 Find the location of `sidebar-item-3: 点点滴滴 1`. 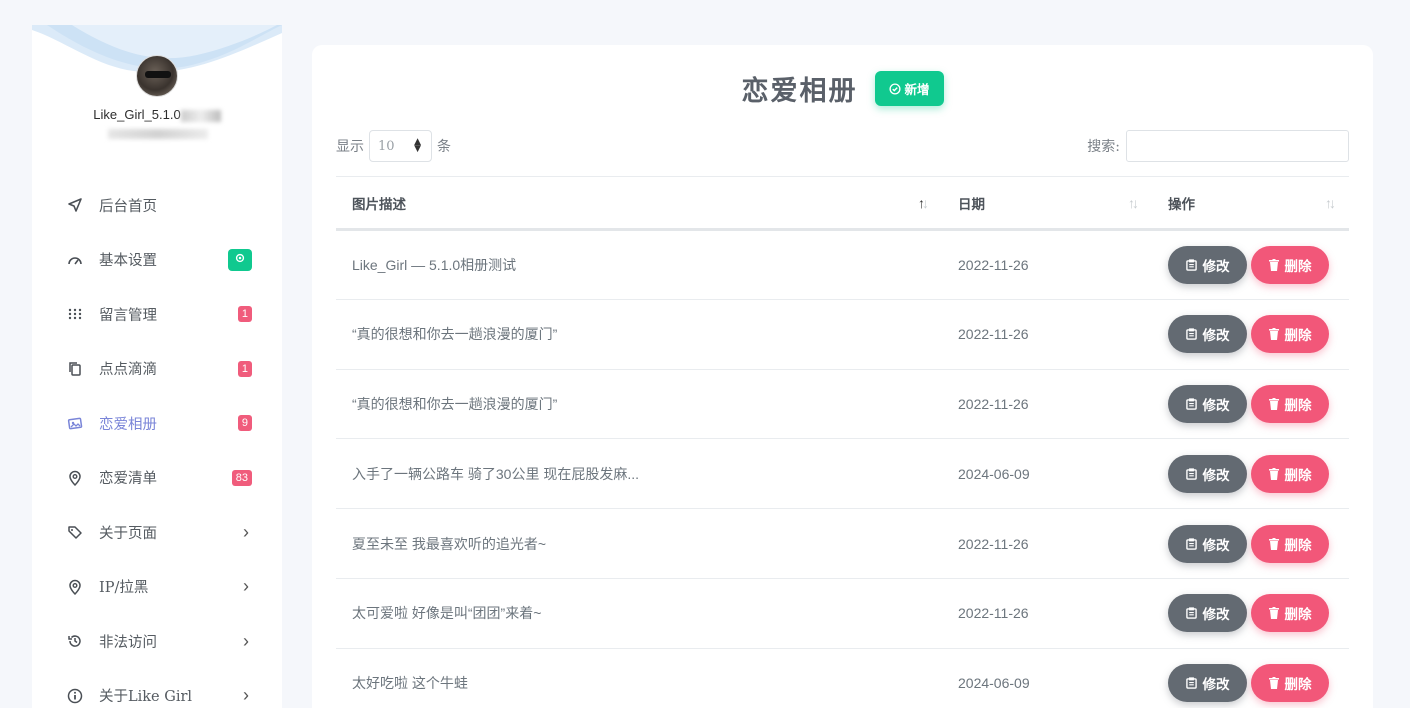

sidebar-item-3: 点点滴滴 1 is located at coordinates (157, 369).